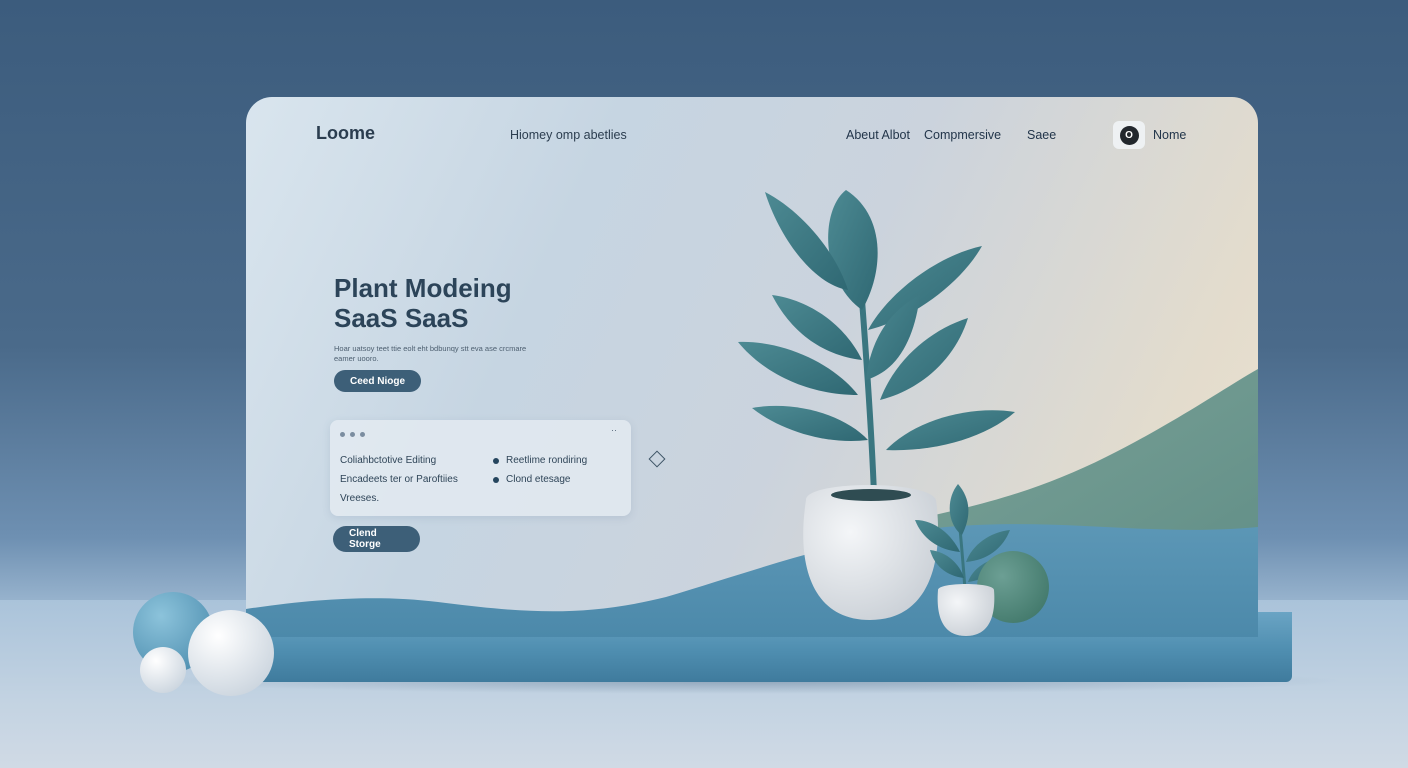  I want to click on hero-cta-button: Ceed Nioge, so click(377, 381).